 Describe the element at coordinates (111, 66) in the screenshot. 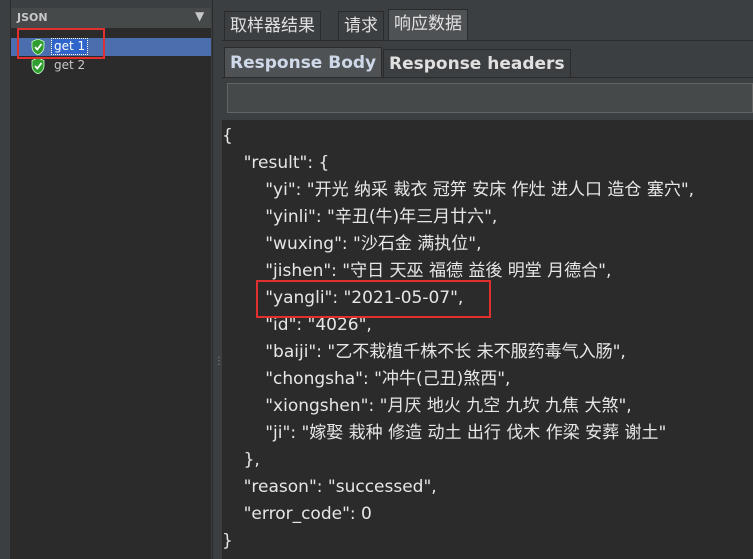

I see `tree-item-get-2: get 2` at that location.